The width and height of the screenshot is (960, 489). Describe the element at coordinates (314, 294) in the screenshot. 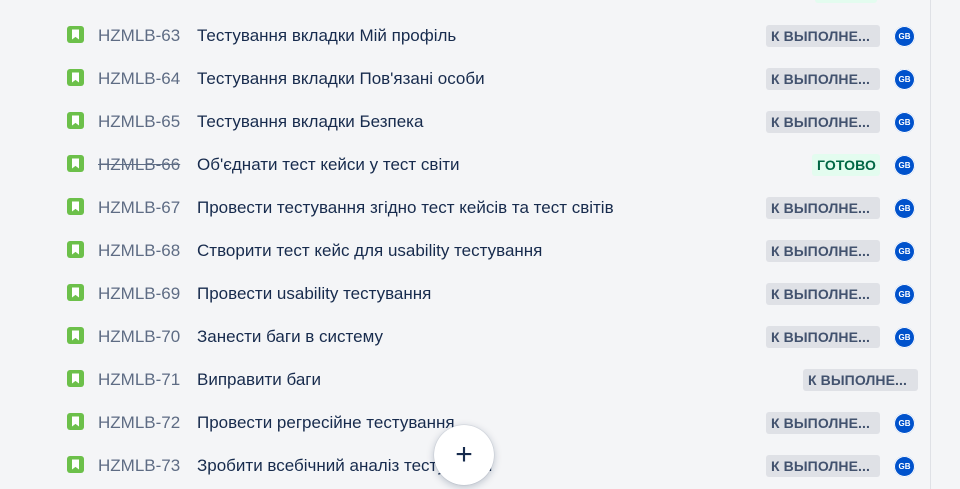

I see `issue-summary: Провести usability тестування` at that location.